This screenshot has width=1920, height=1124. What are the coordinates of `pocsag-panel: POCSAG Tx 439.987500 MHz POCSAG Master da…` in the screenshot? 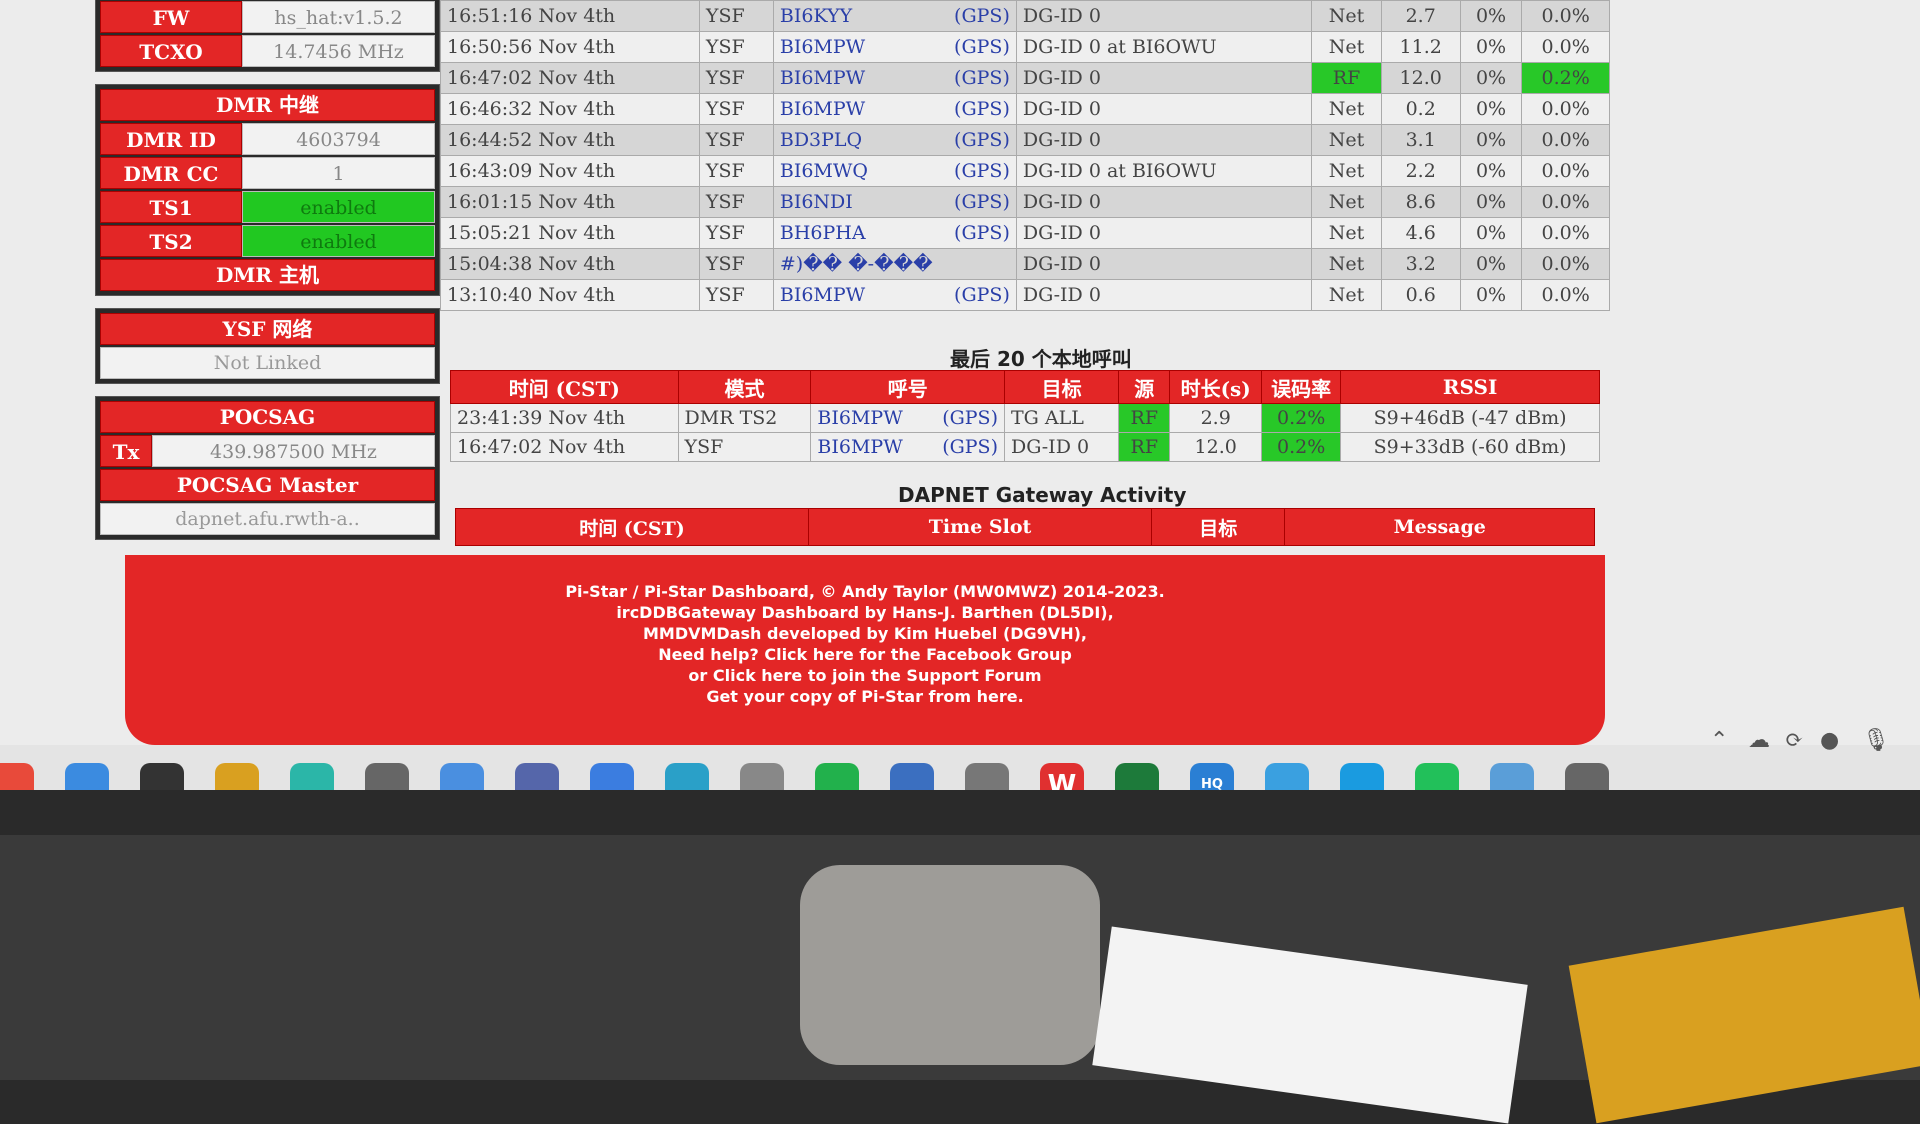 It's located at (267, 468).